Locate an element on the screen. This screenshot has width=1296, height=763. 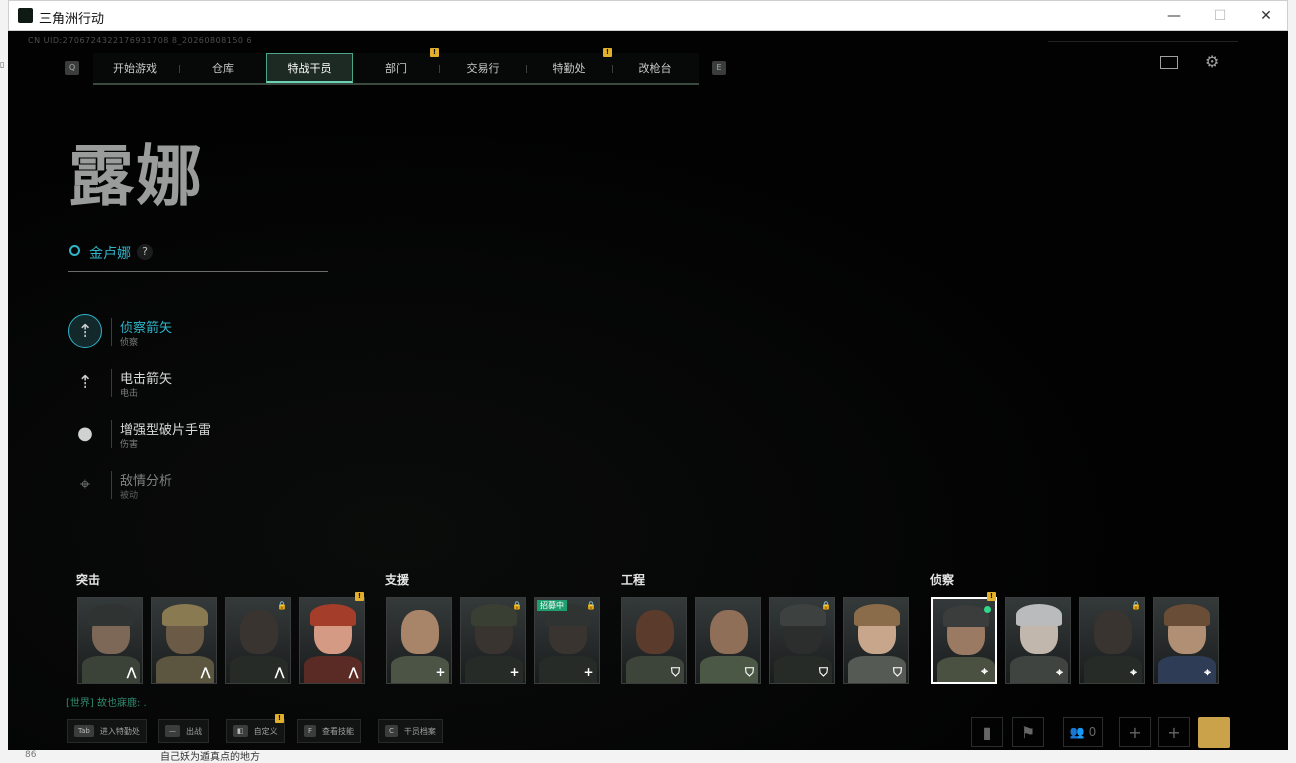
crosshair-icon: ⌖ is located at coordinates (85, 484).